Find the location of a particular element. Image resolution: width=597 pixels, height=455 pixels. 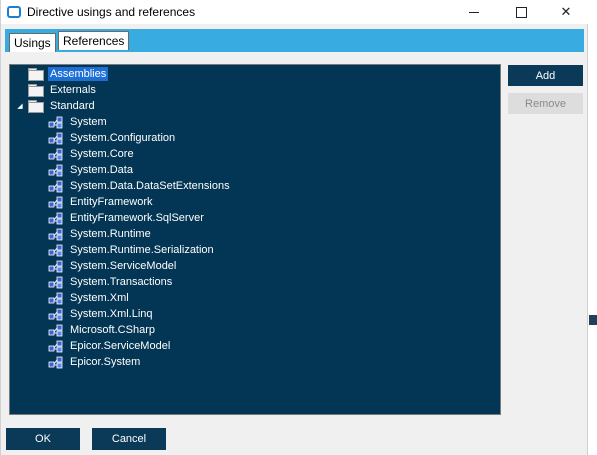

tree-node-label: System.Xml is located at coordinates (99, 298).